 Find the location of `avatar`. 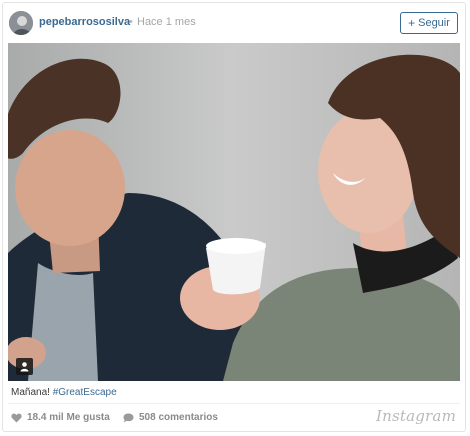

avatar is located at coordinates (21, 23).